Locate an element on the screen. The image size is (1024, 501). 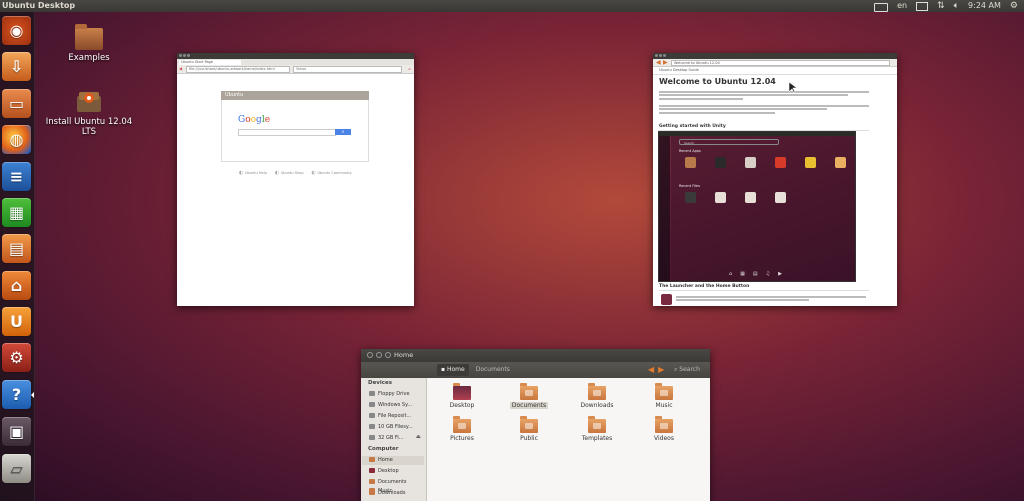
keyboard-icon is located at coordinates (881, 7).